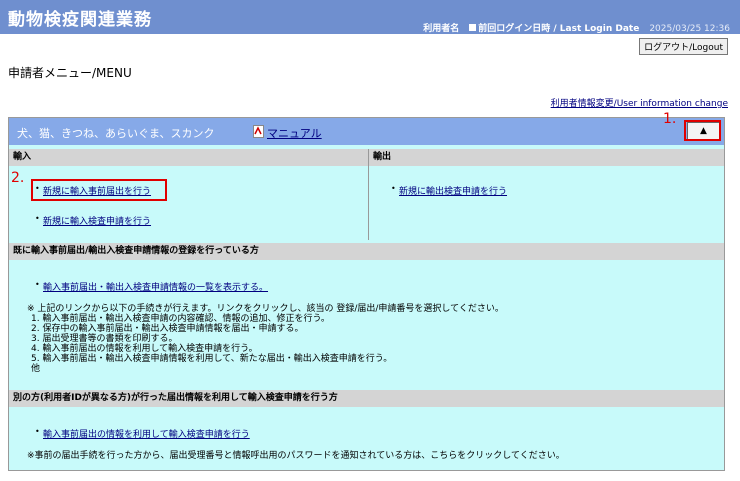 This screenshot has width=740, height=481. Describe the element at coordinates (36, 369) in the screenshot. I see `note-line: 他` at that location.